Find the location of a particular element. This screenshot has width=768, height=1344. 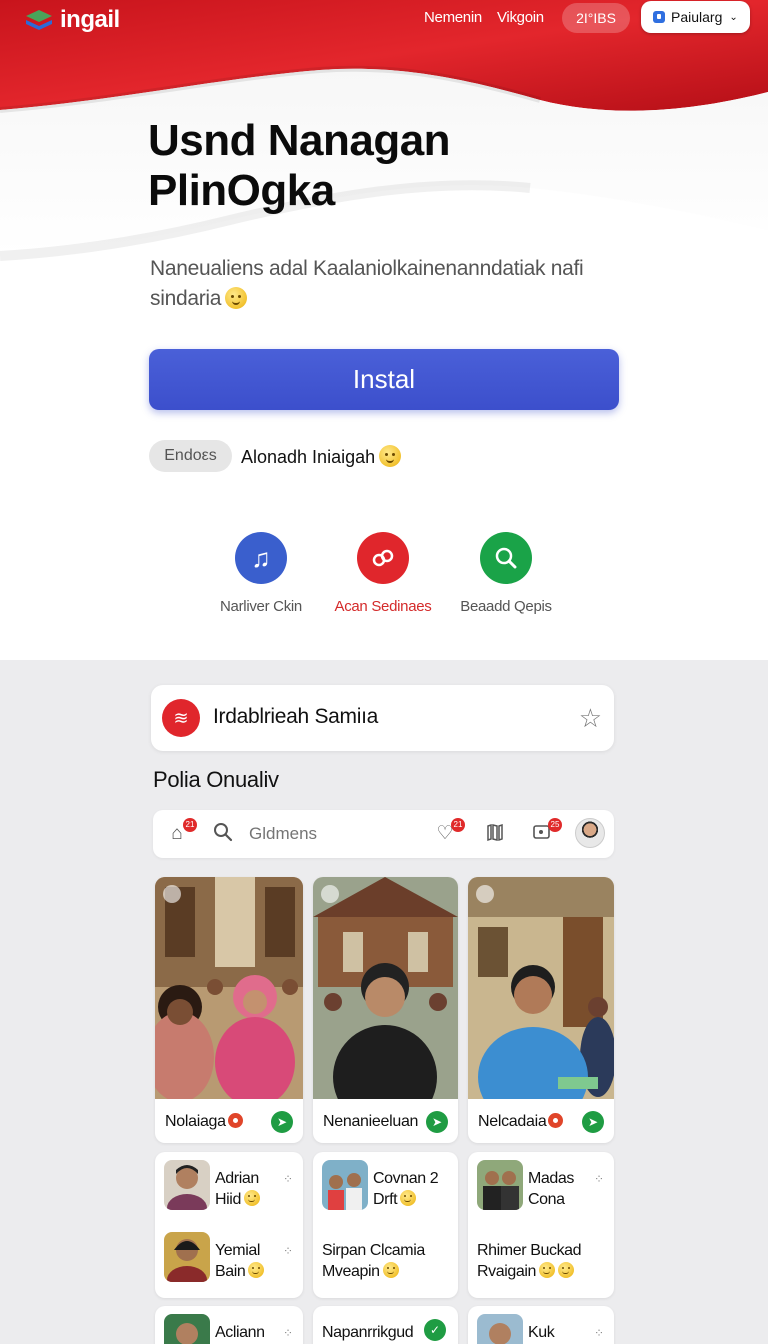

check-icon: ✓ is located at coordinates (435, 1330).